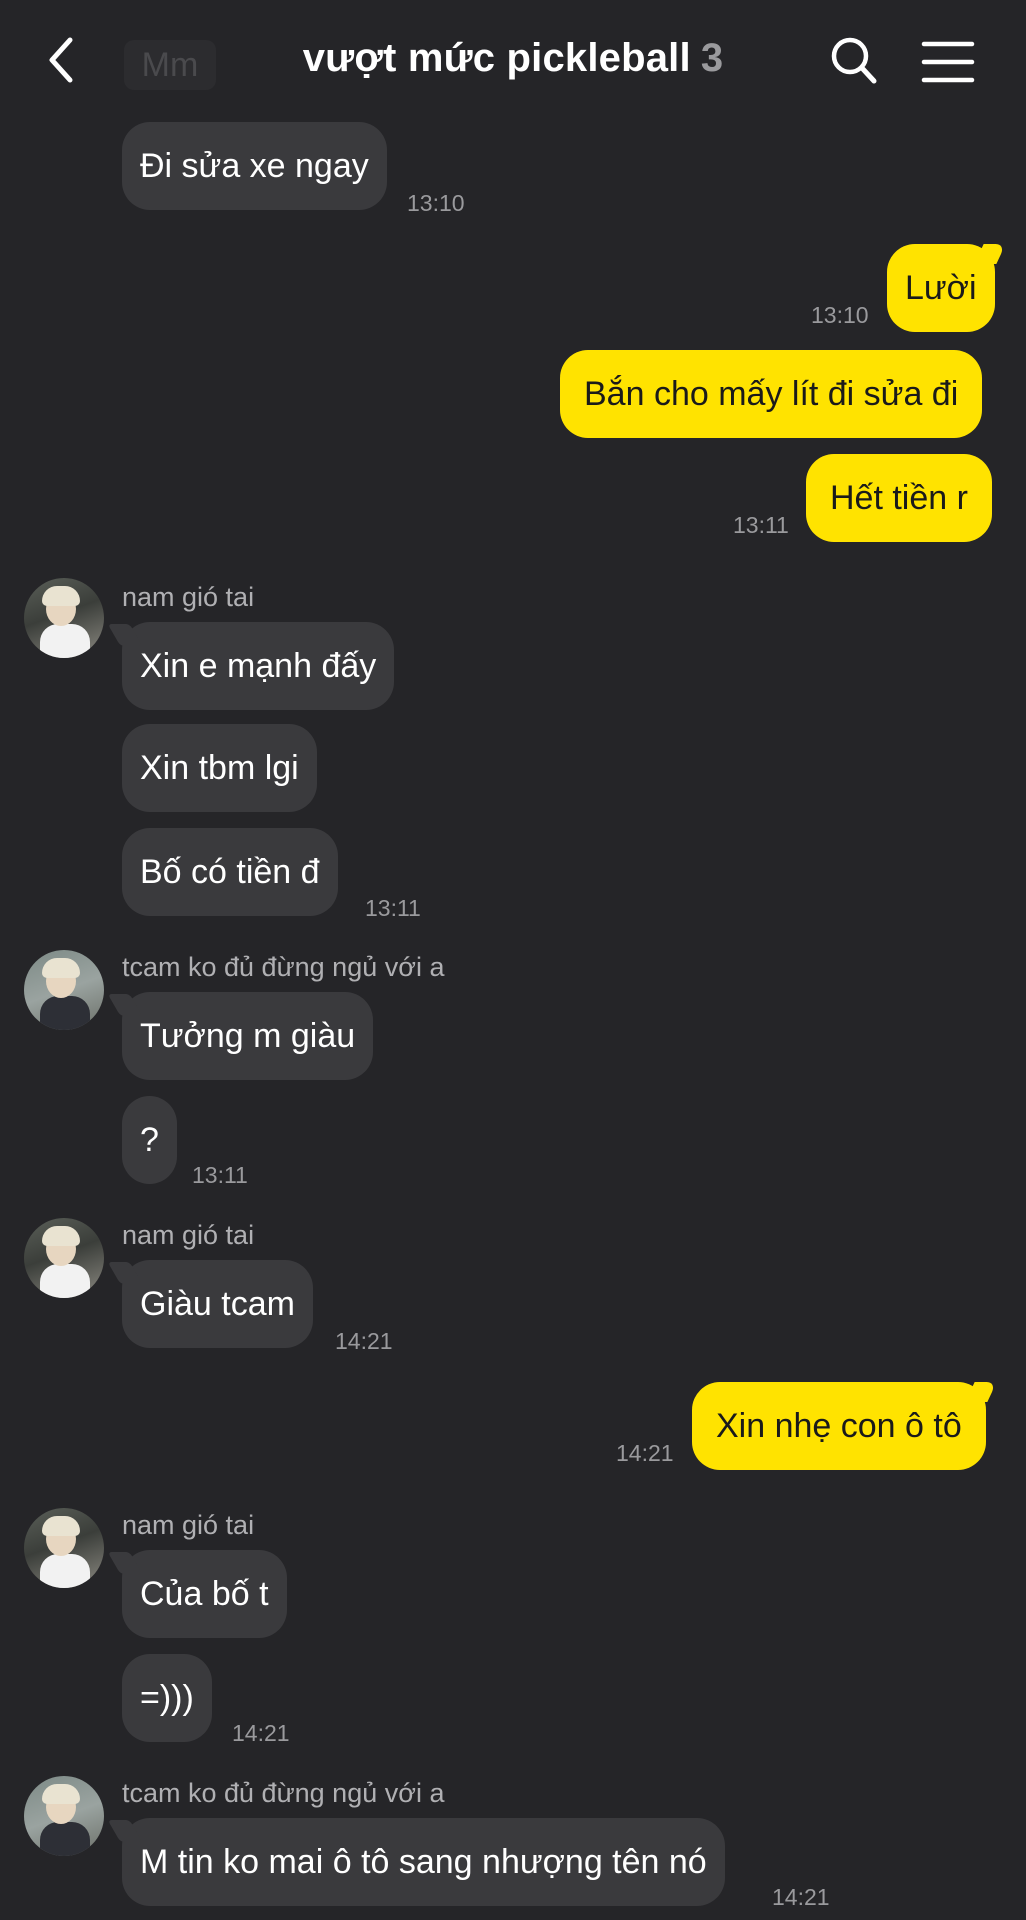 The image size is (1026, 1920). I want to click on message-bubble: =))), so click(167, 1698).